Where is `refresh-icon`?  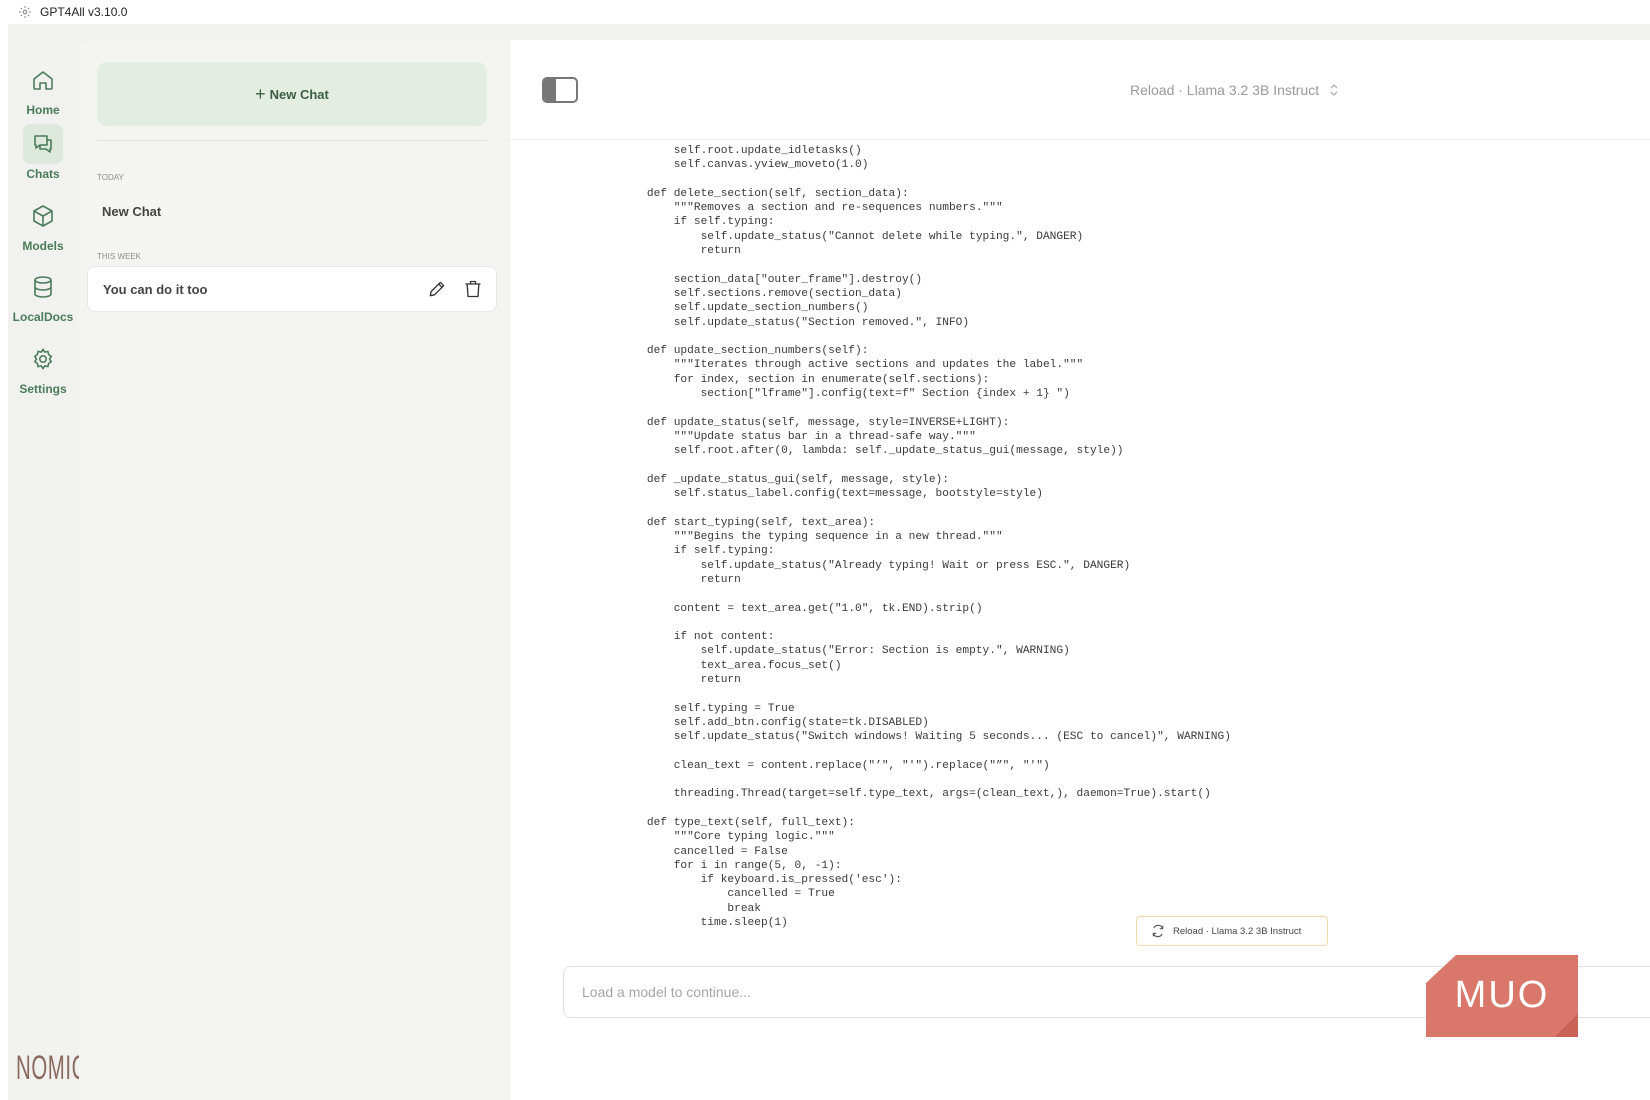
refresh-icon is located at coordinates (1158, 931).